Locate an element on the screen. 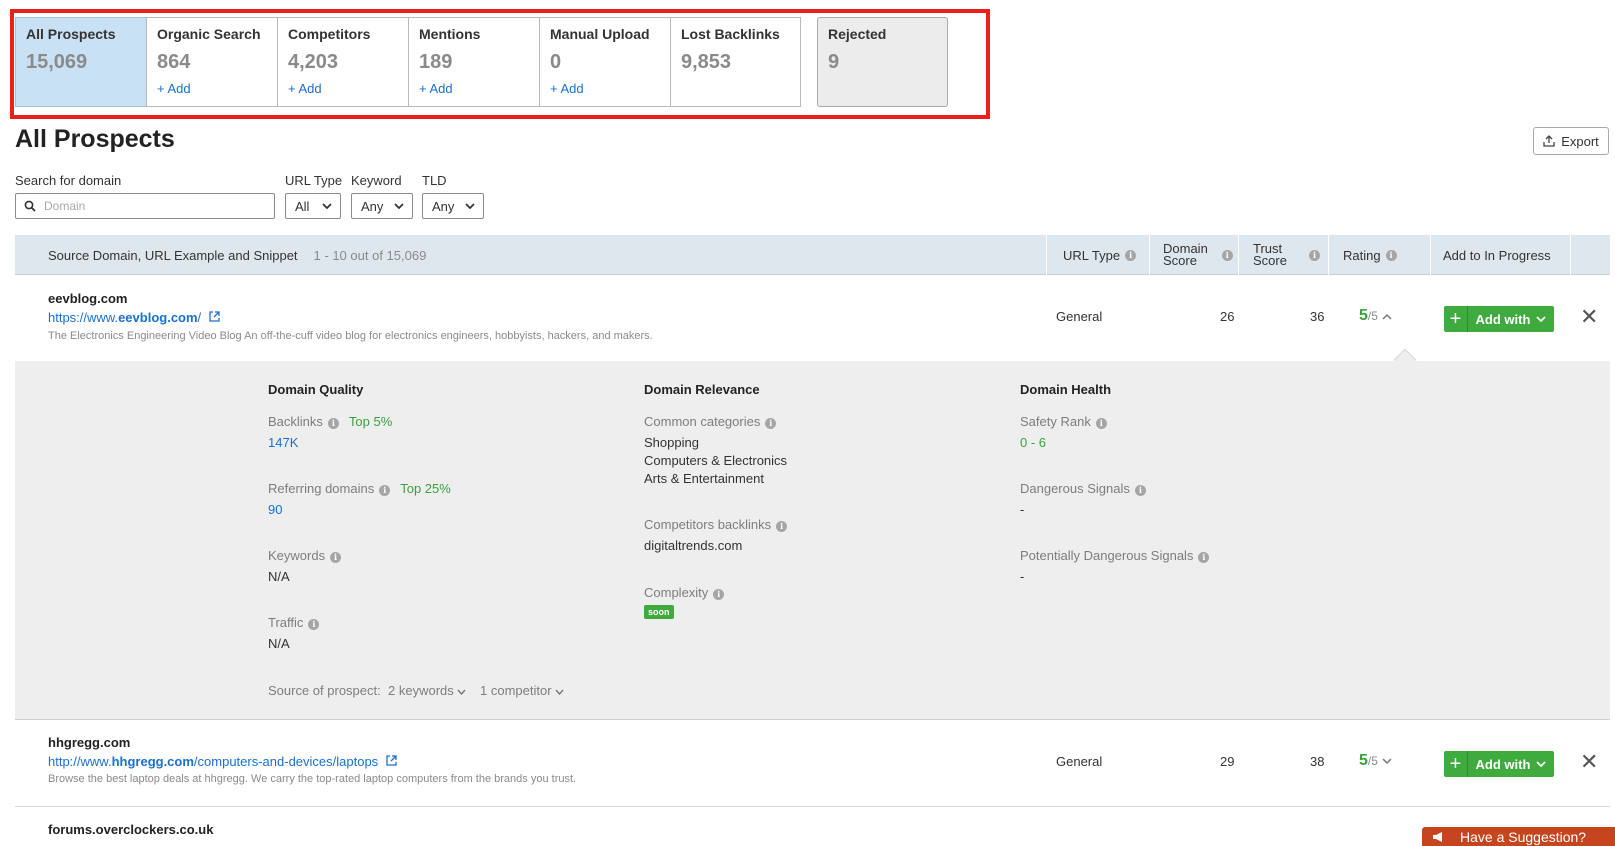 This screenshot has width=1615, height=846. export-button: Export is located at coordinates (1571, 141).